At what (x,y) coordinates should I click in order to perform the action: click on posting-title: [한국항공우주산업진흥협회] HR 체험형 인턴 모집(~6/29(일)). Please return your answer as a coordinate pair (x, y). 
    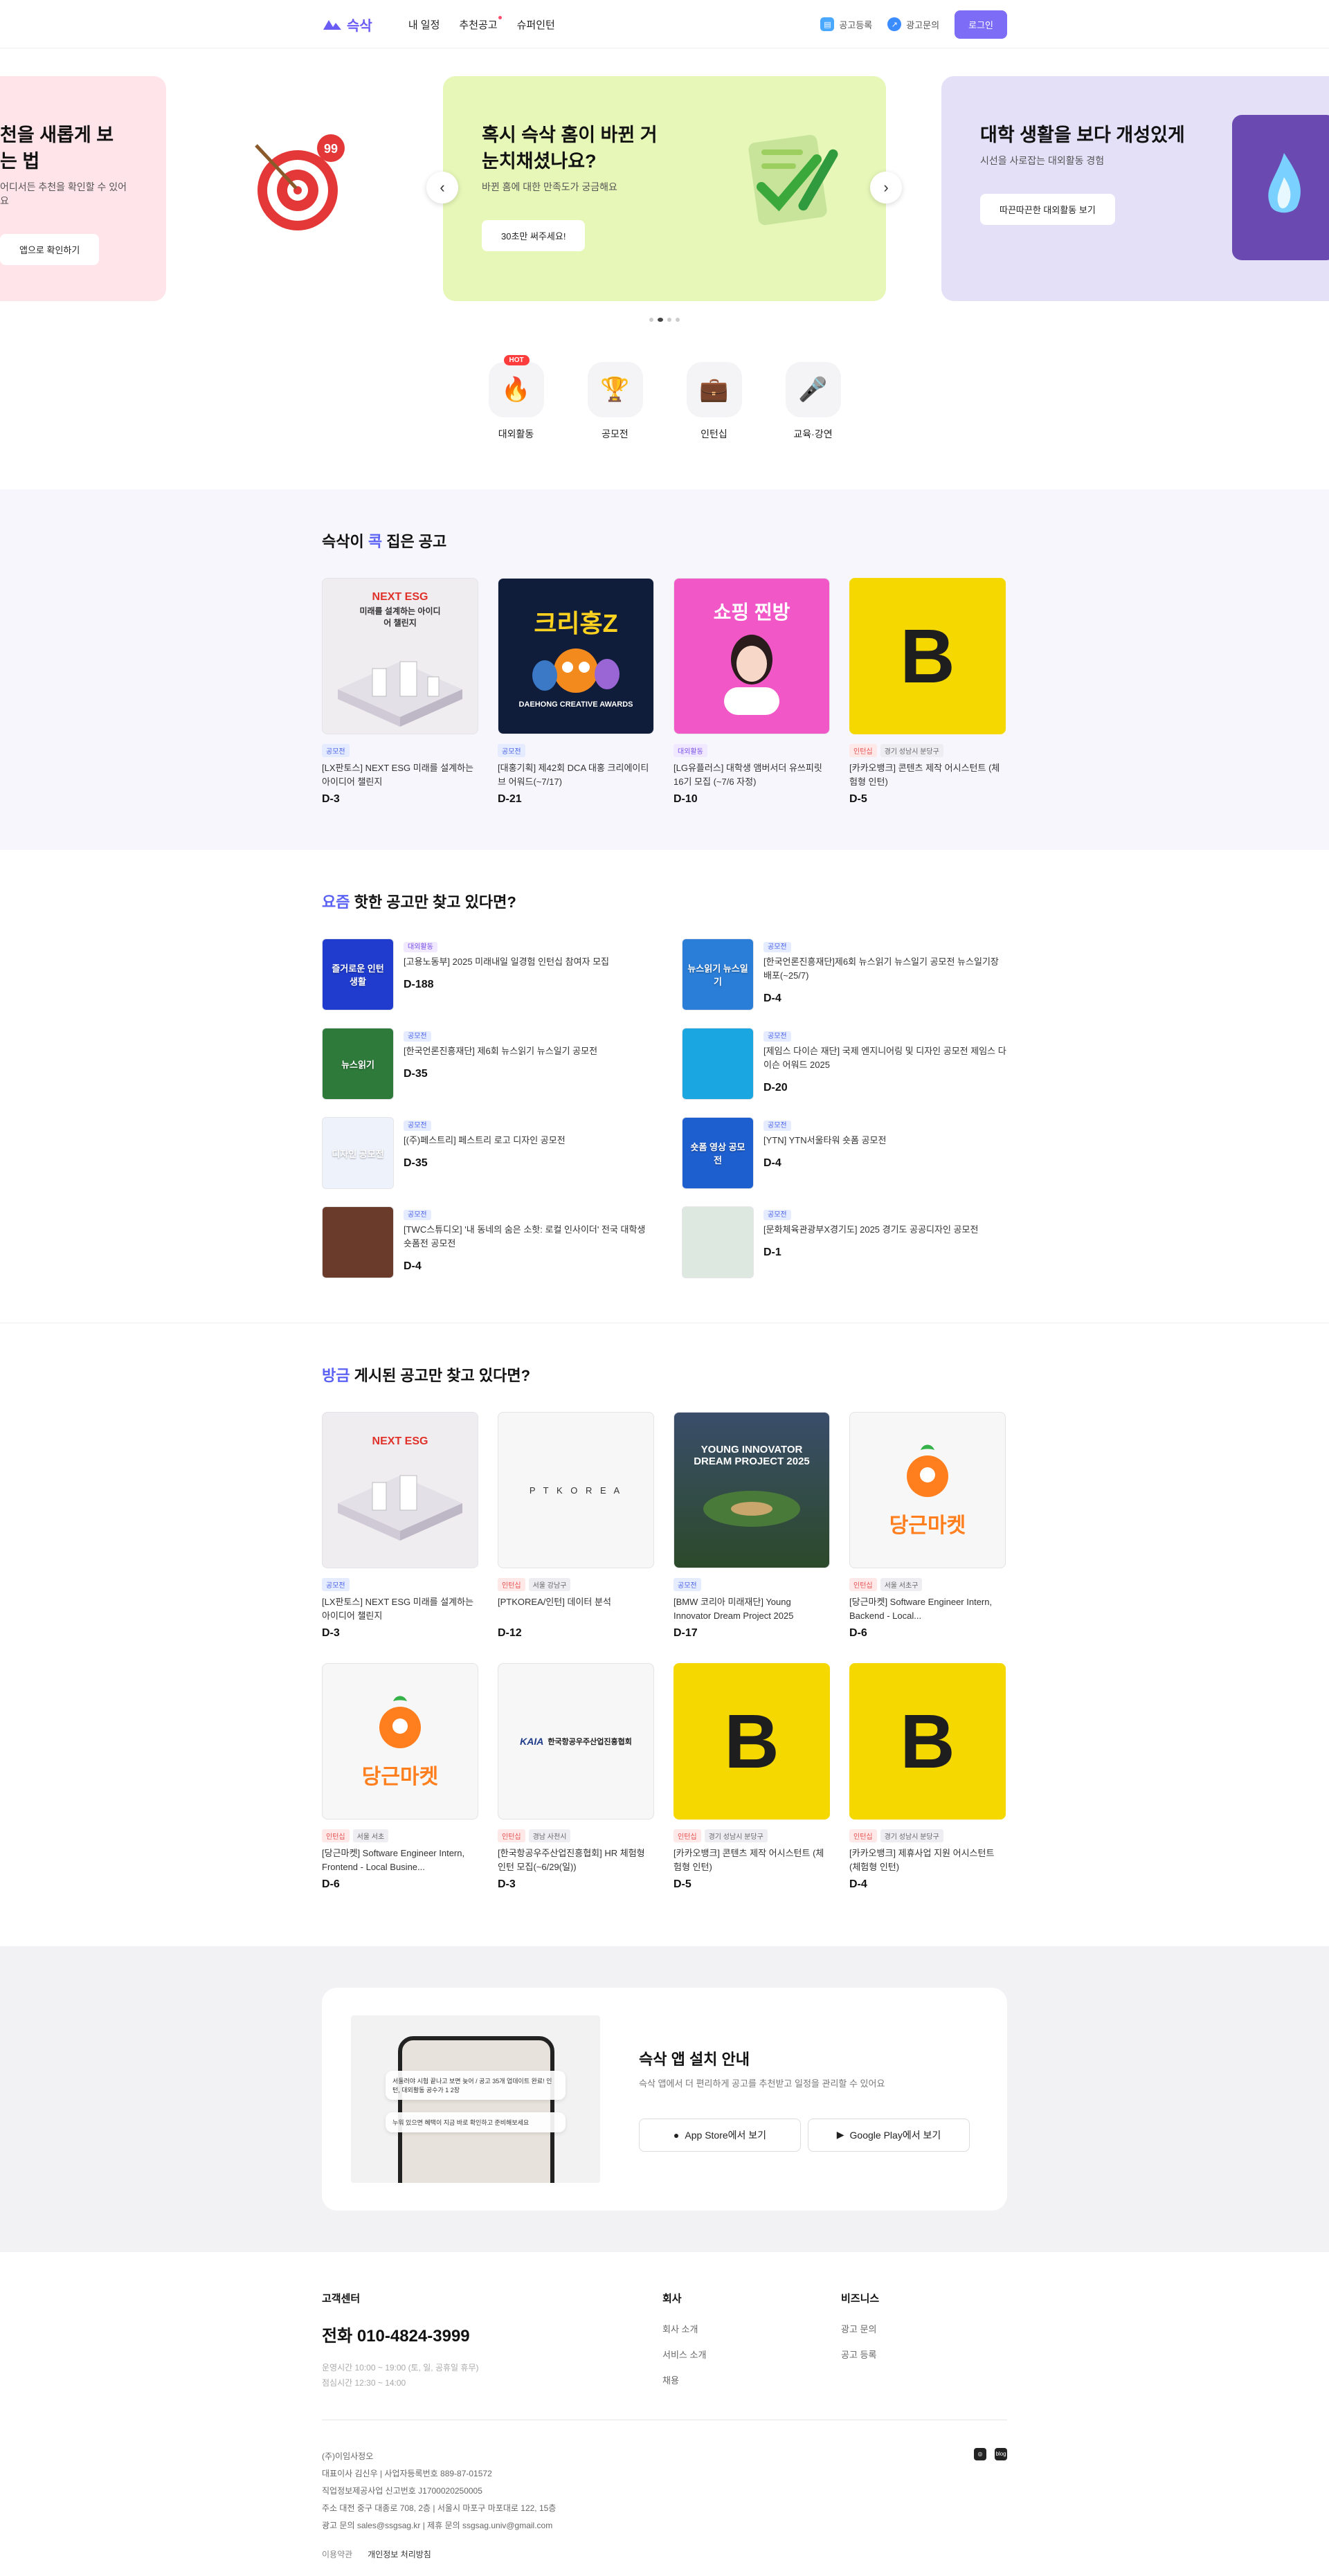
    Looking at the image, I should click on (571, 1860).